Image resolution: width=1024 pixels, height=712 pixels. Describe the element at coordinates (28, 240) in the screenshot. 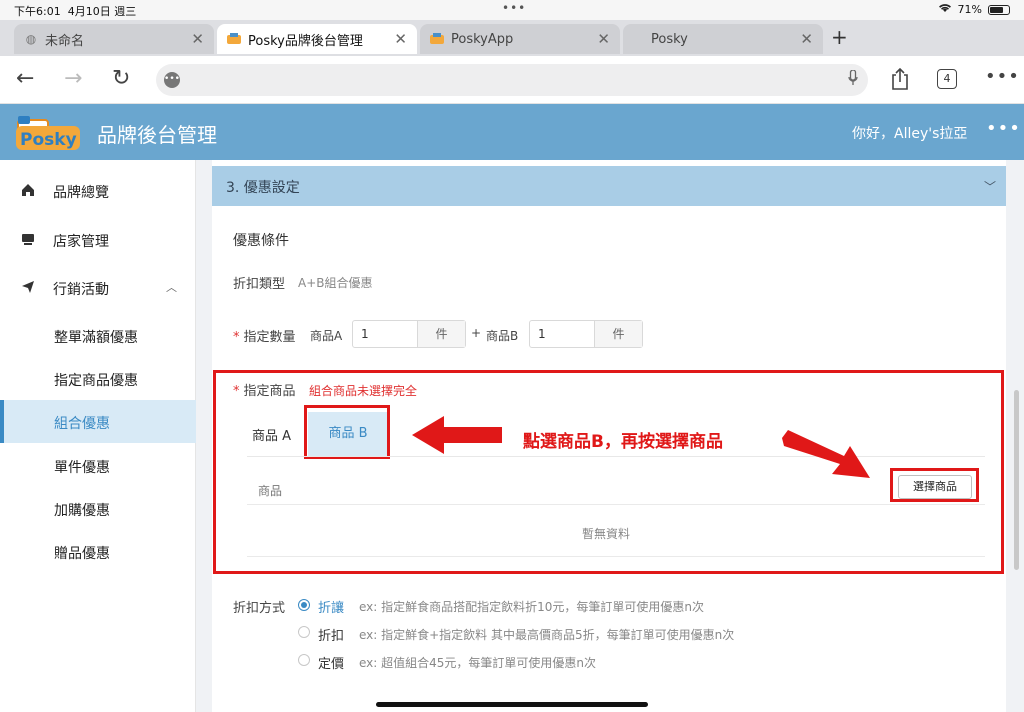

I see `store-icon` at that location.